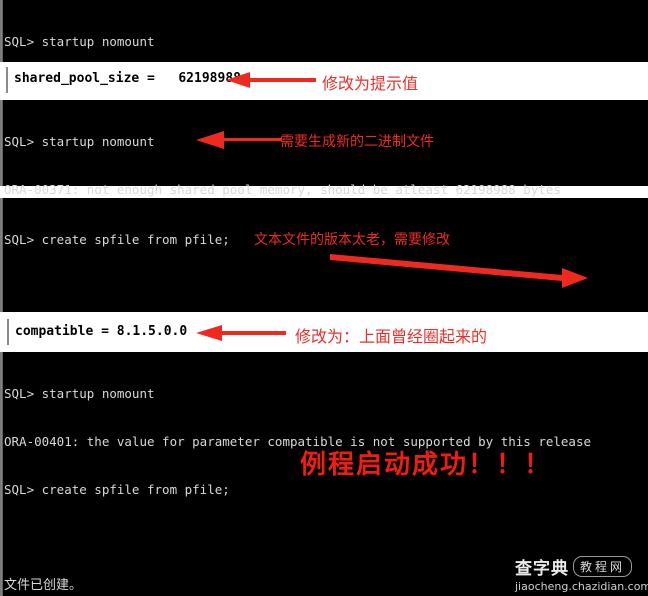 Image resolution: width=648 pixels, height=596 pixels. I want to click on editor-band-shared-pool: shared_pool_size = 62198988 修改为提示值, so click(324, 80).